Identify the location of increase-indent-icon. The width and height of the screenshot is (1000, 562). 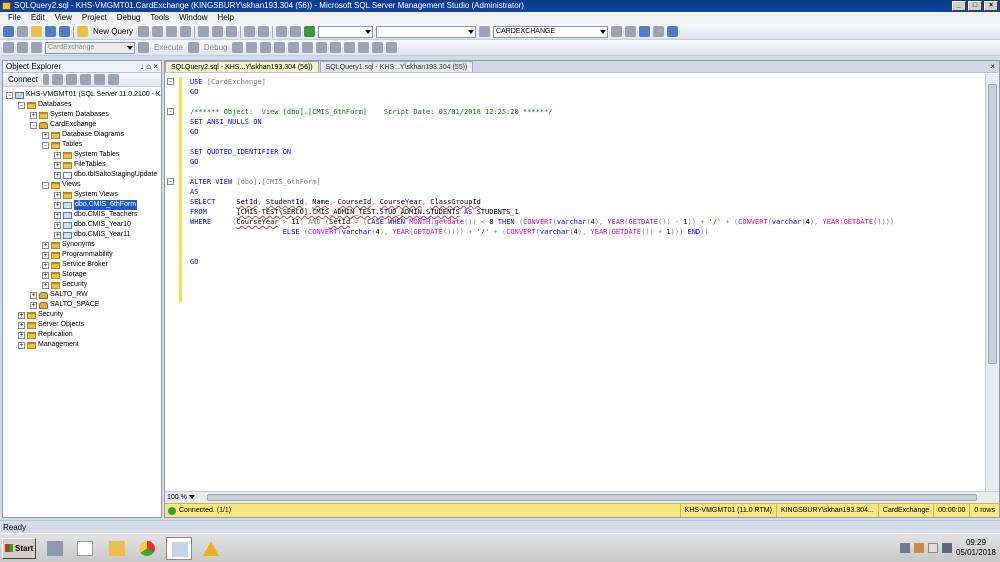
(392, 47).